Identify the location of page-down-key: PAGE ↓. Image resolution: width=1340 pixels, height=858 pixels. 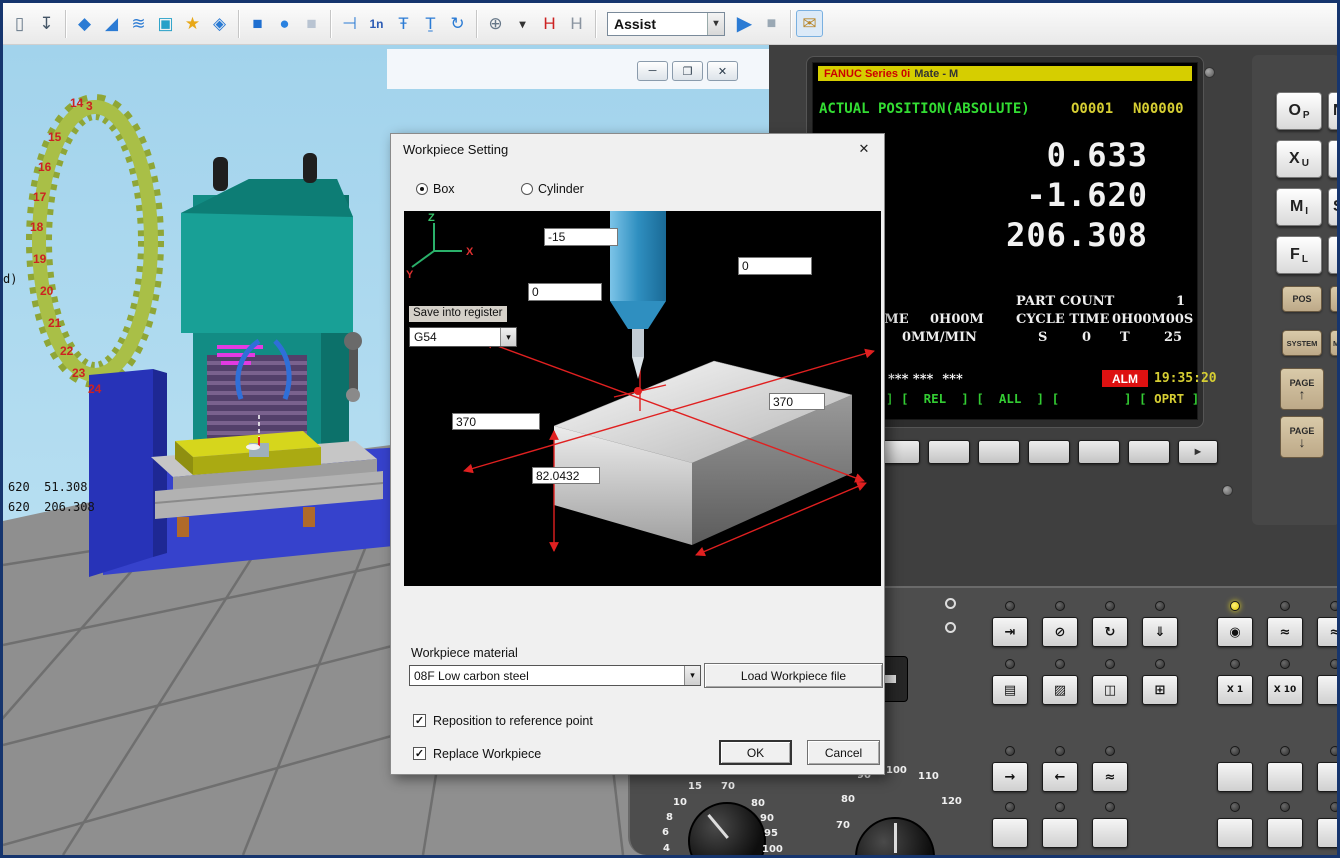
(1302, 437).